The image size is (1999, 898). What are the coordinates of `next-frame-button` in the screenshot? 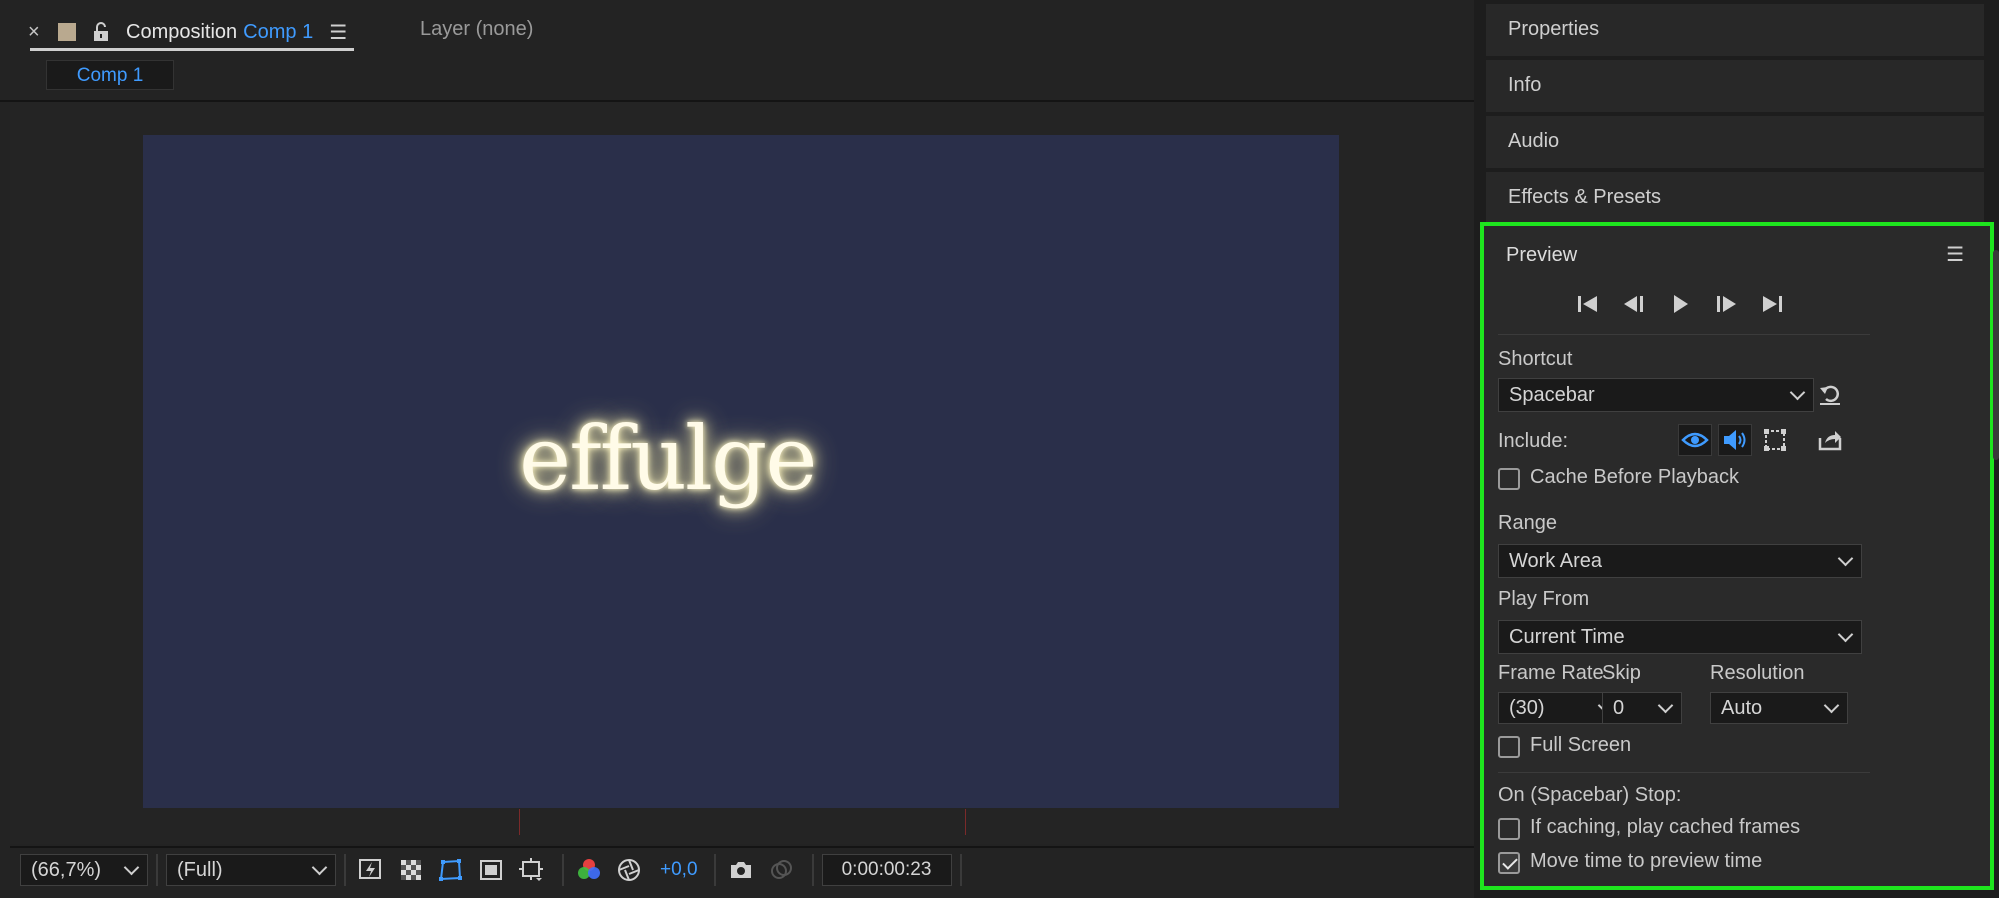 It's located at (1726, 304).